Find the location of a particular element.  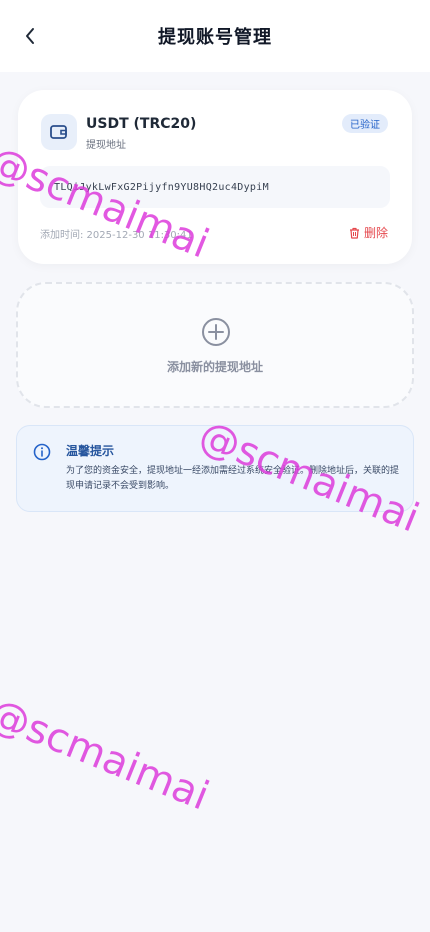

plus-circle-icon is located at coordinates (216, 332).